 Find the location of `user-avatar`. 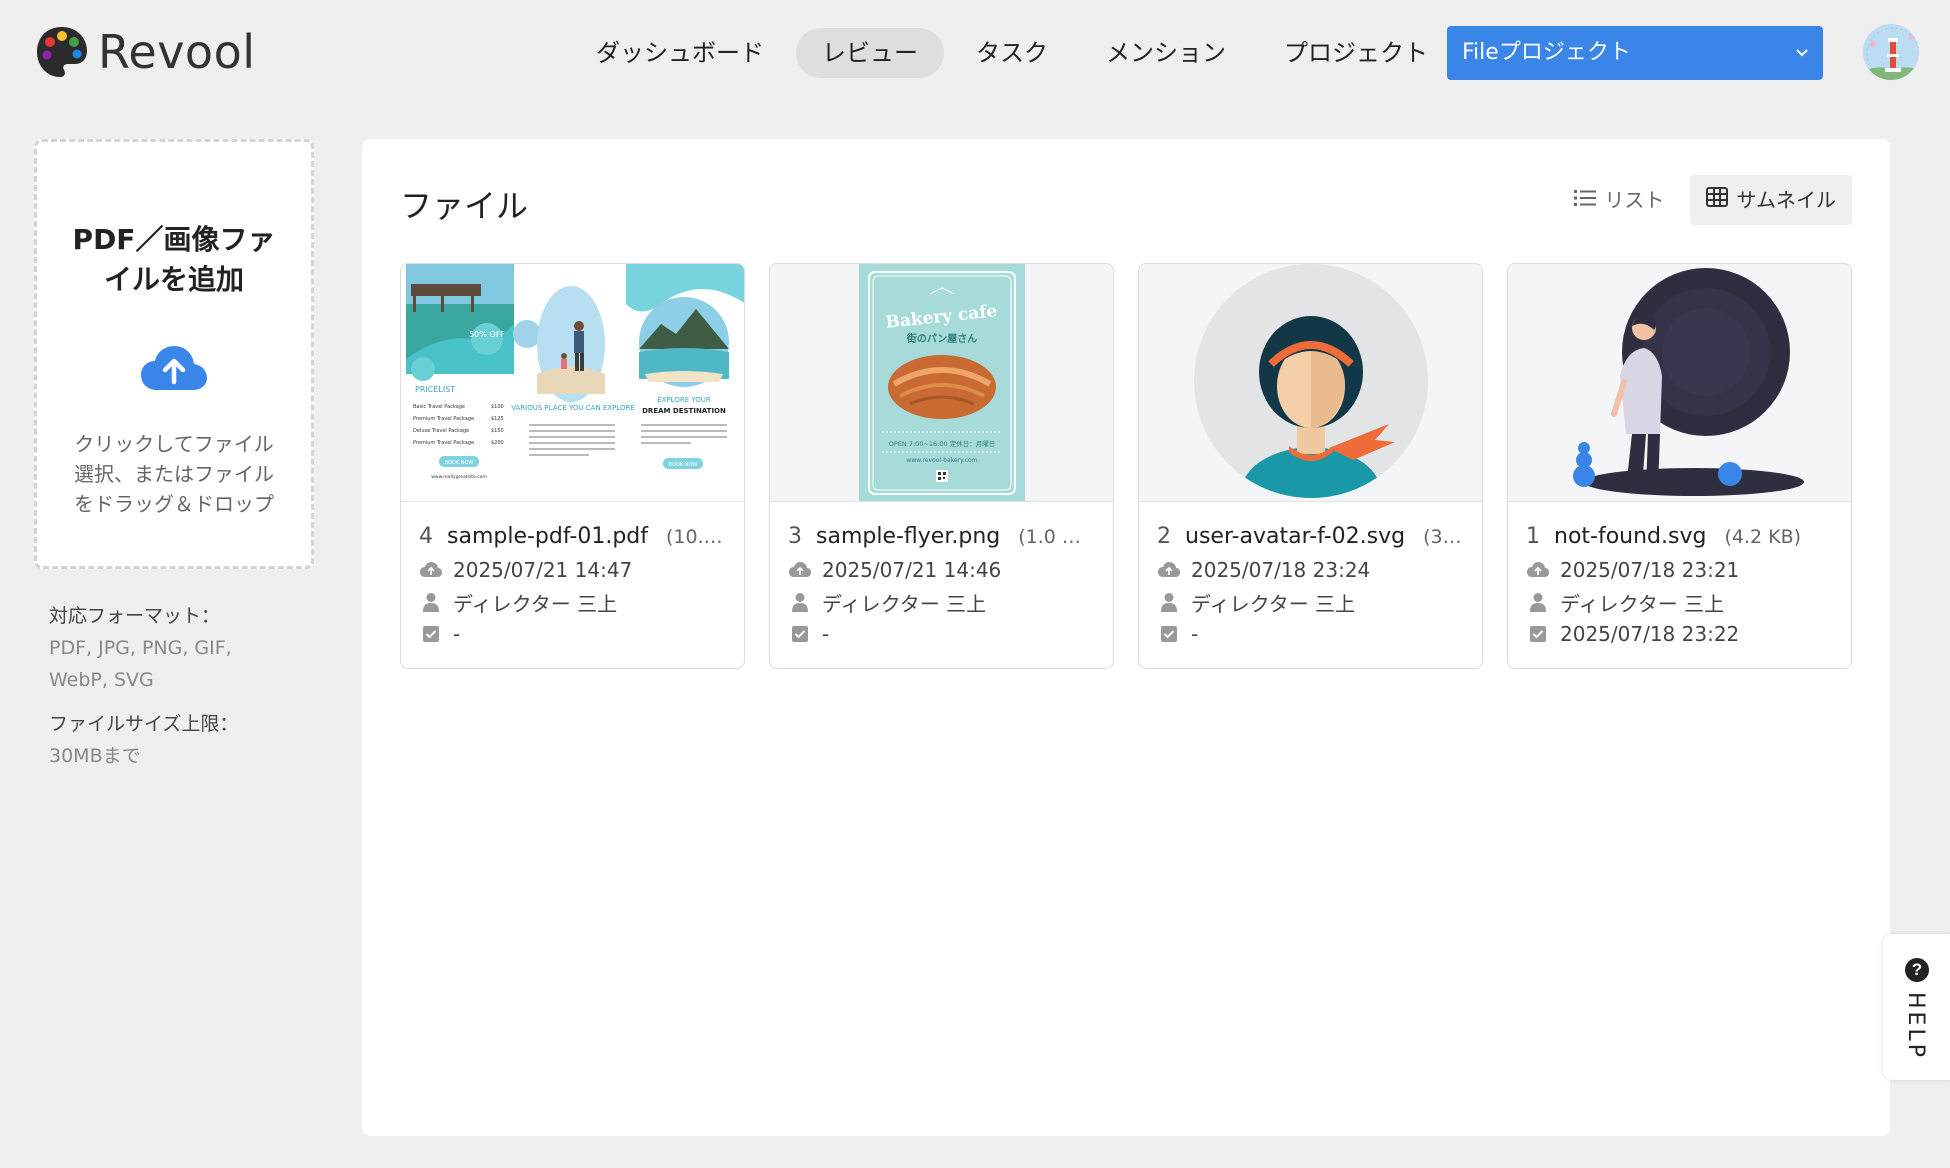

user-avatar is located at coordinates (1891, 52).